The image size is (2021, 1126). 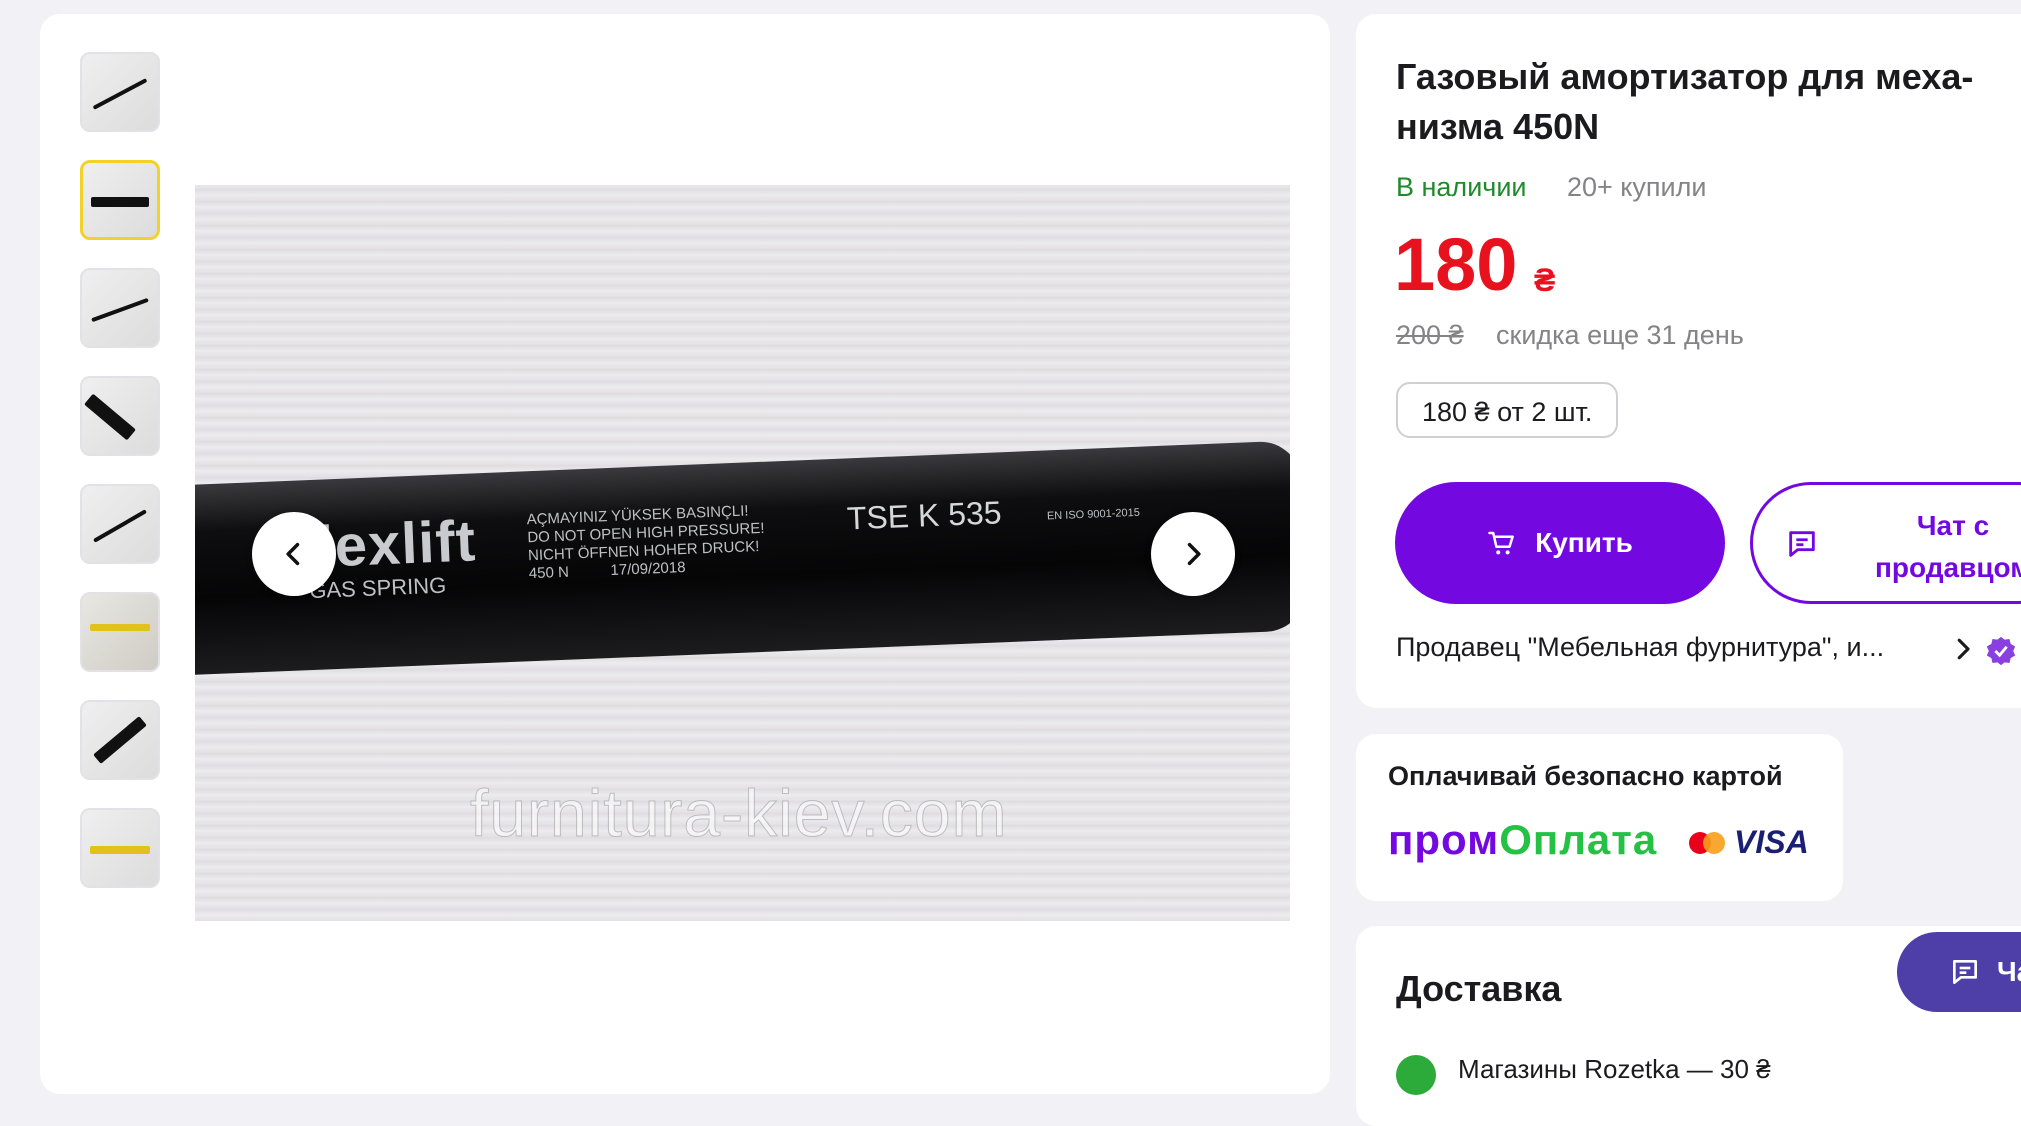 What do you see at coordinates (1093, 514) in the screenshot?
I see `cert-text: EN ISO 9001-2015` at bounding box center [1093, 514].